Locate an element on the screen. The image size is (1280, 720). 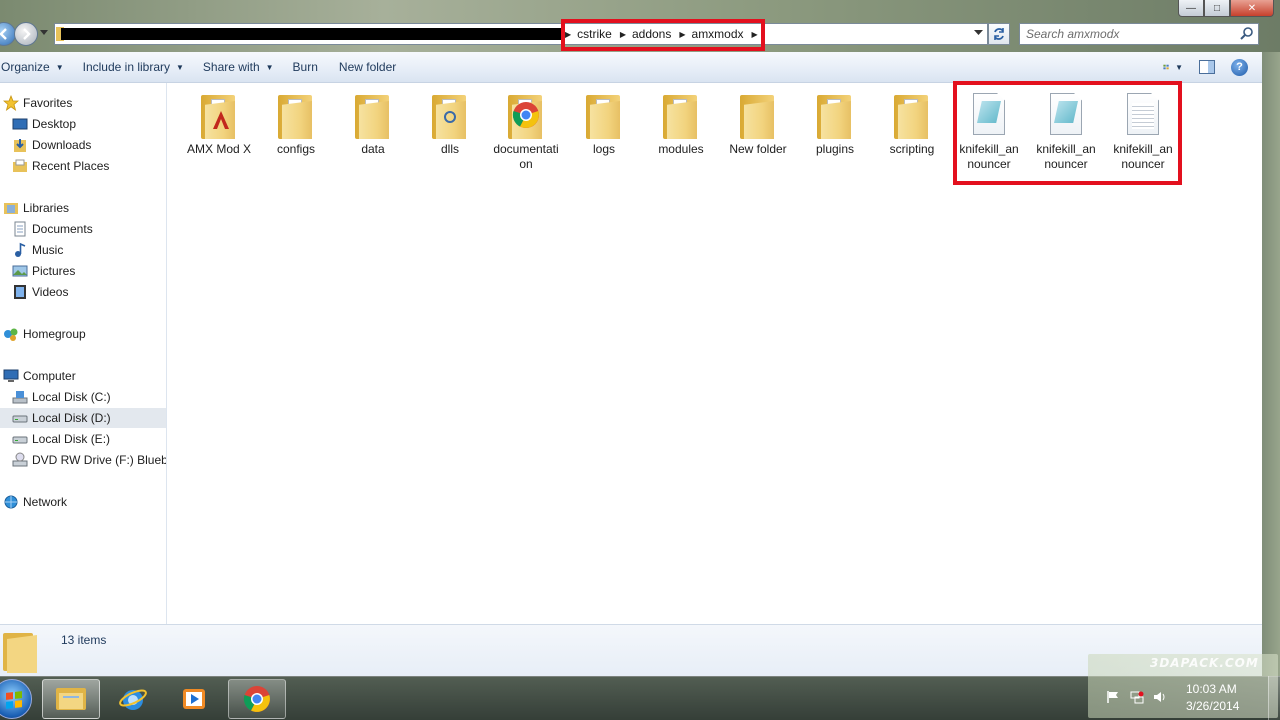
media-player-icon is located at coordinates (194, 699).